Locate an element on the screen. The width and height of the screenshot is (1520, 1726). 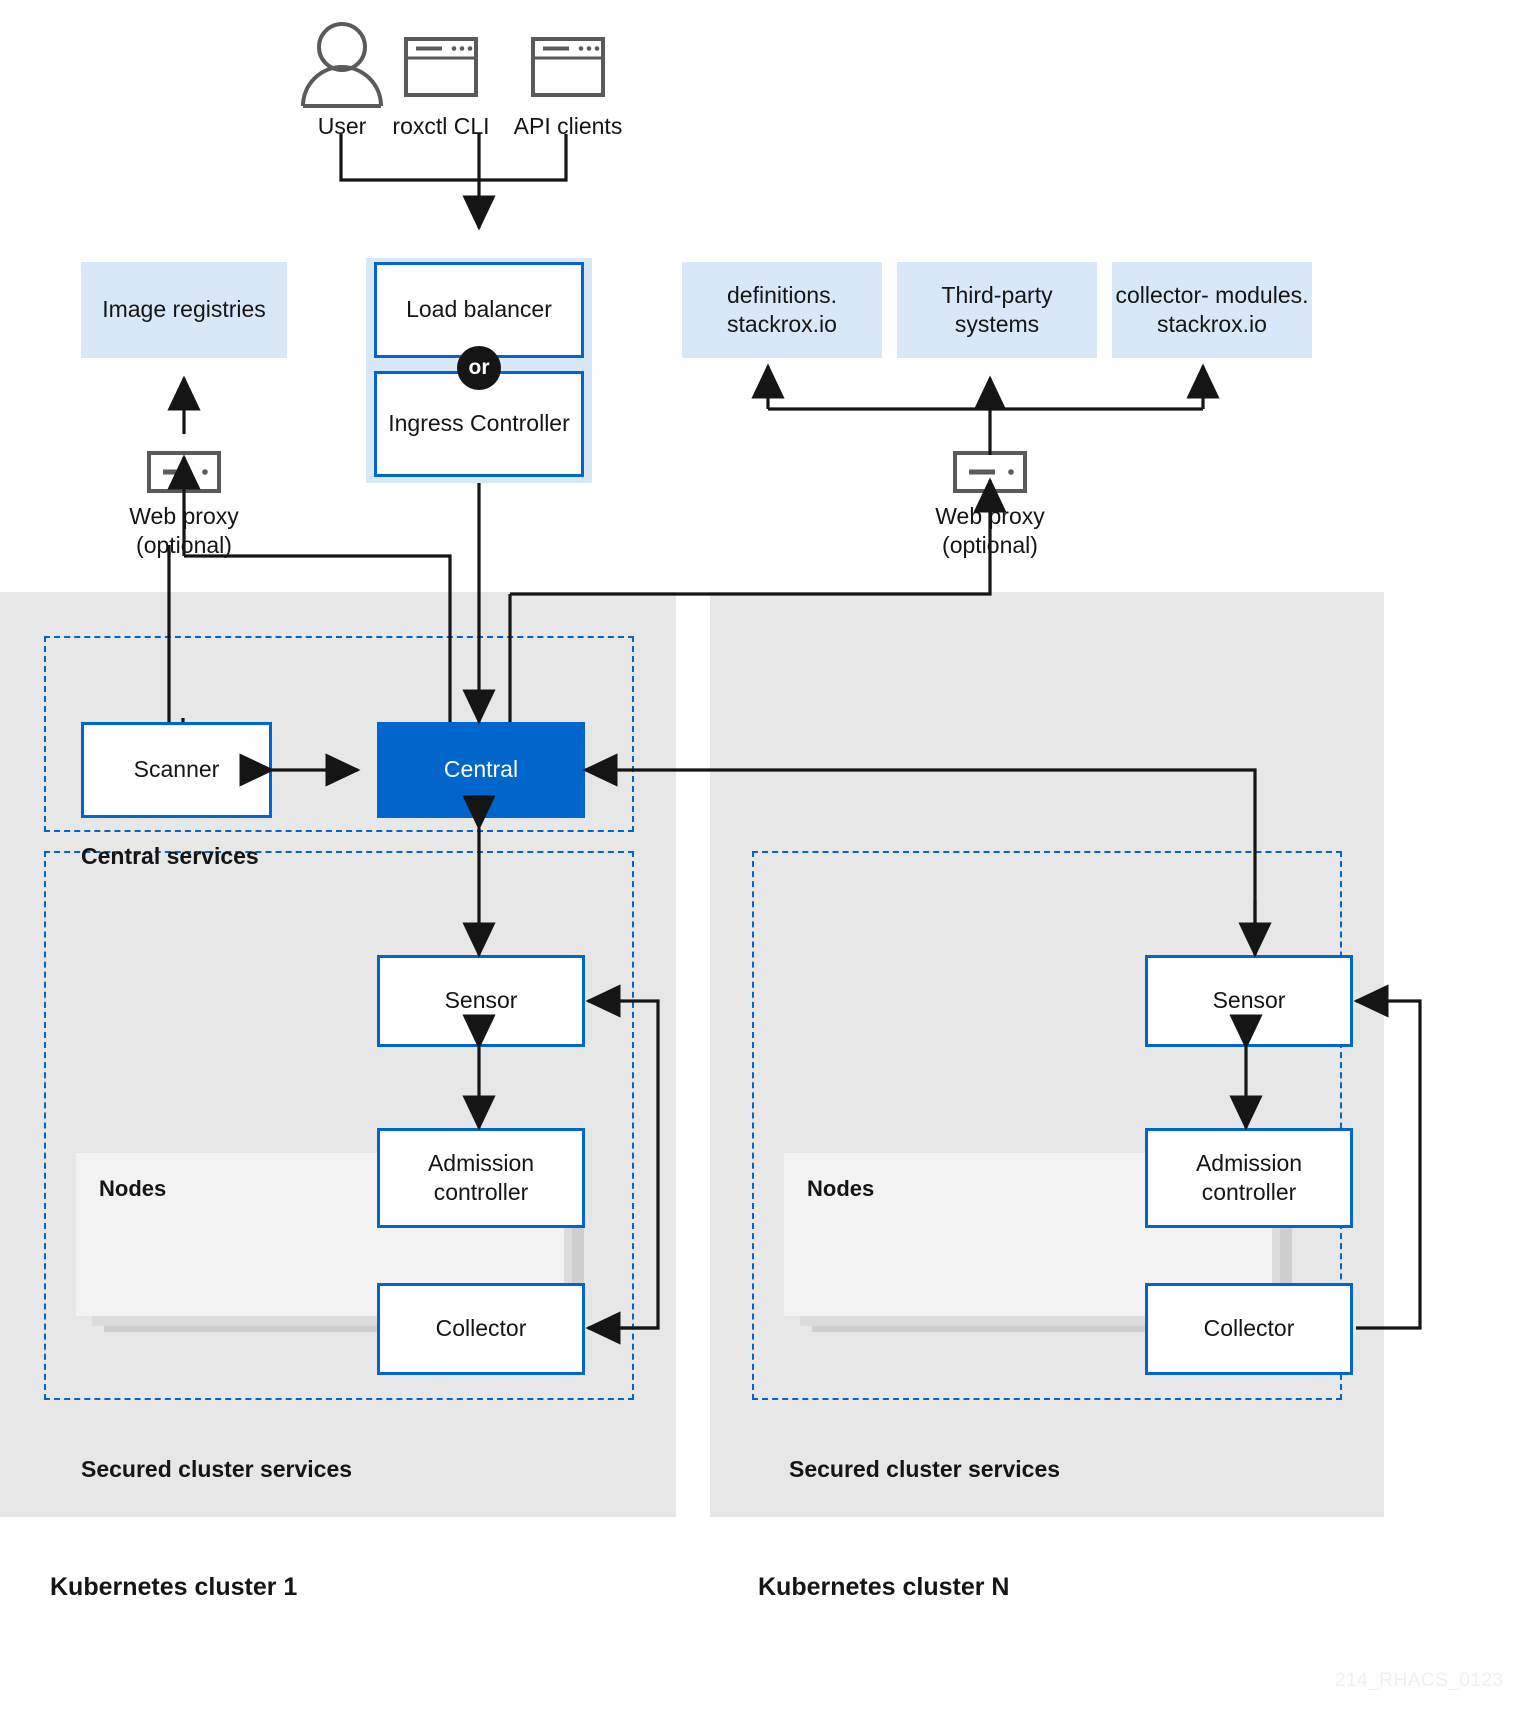
api-clients-label: API clients is located at coordinates (568, 126).